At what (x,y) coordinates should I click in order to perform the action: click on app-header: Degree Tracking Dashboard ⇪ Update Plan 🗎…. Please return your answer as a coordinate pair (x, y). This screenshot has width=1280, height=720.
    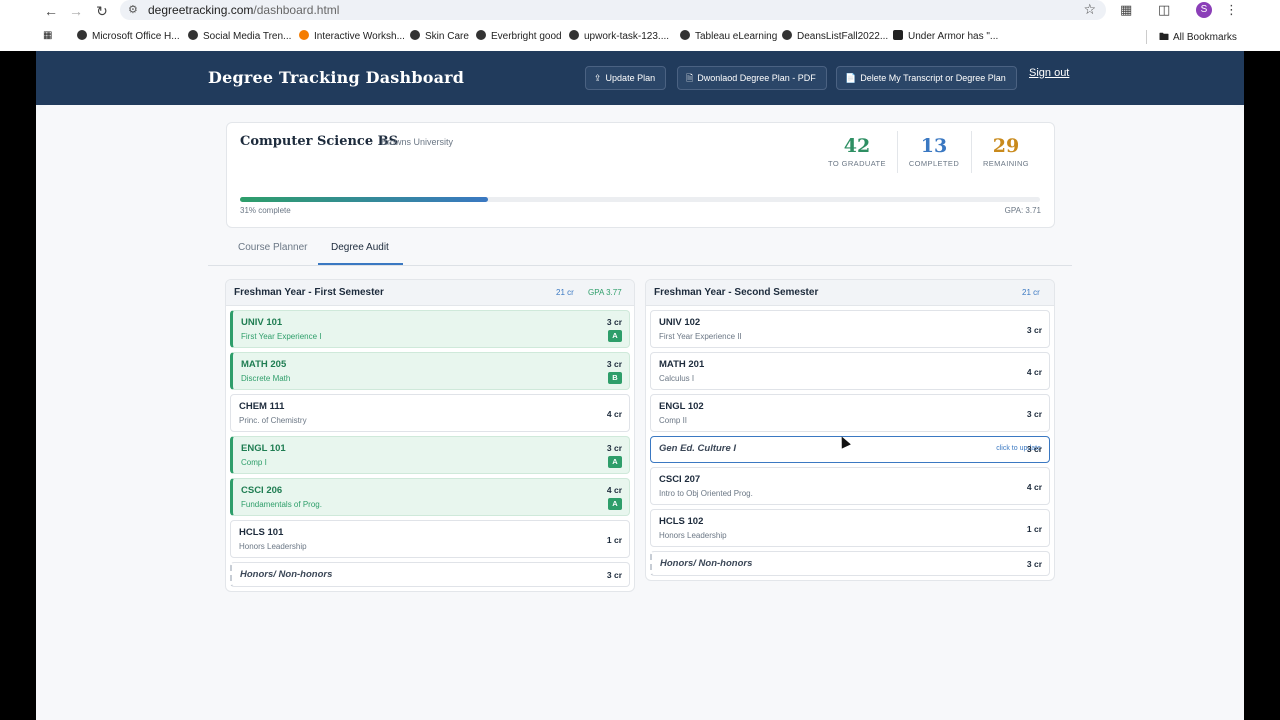
    Looking at the image, I should click on (640, 78).